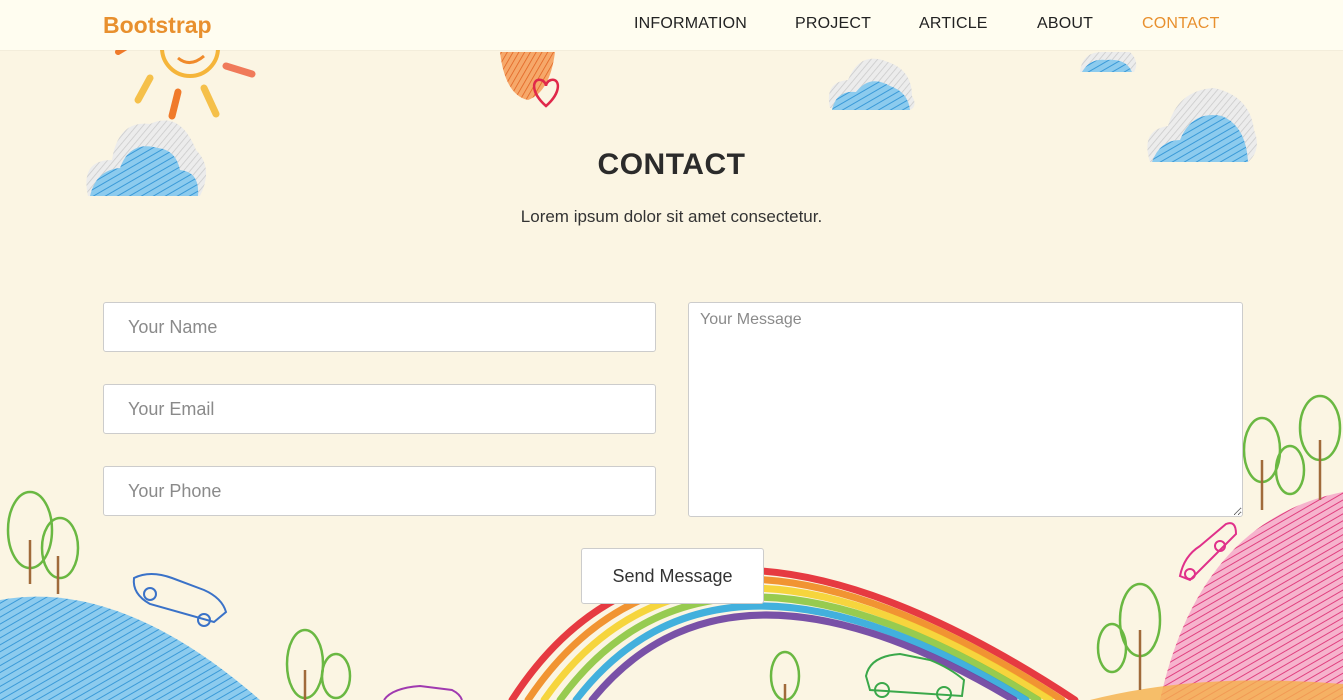 The image size is (1343, 700). What do you see at coordinates (423, 692) in the screenshot?
I see `car-doodle-purple` at bounding box center [423, 692].